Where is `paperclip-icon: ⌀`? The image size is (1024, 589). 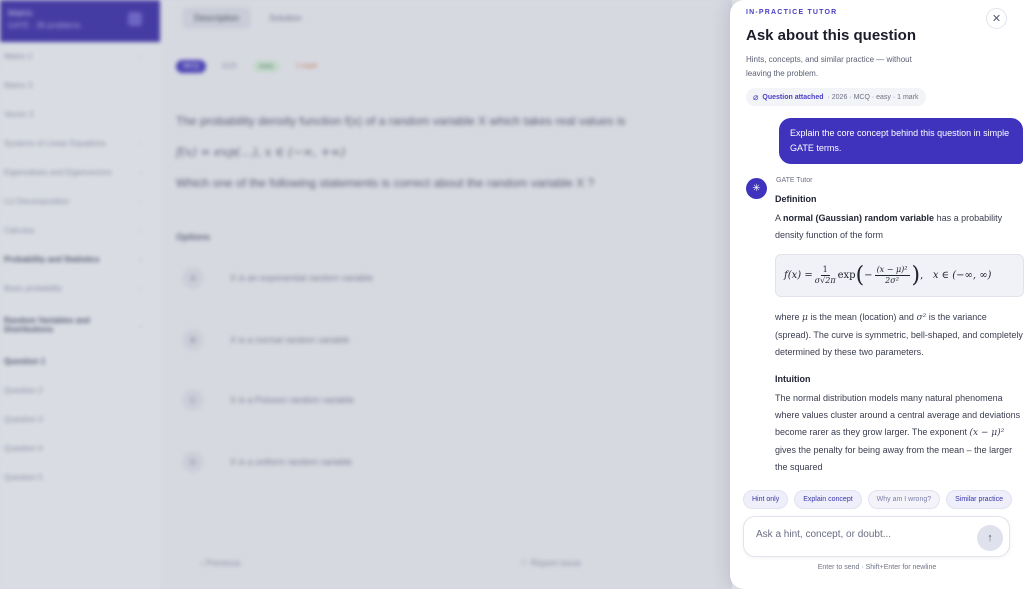 paperclip-icon: ⌀ is located at coordinates (756, 96).